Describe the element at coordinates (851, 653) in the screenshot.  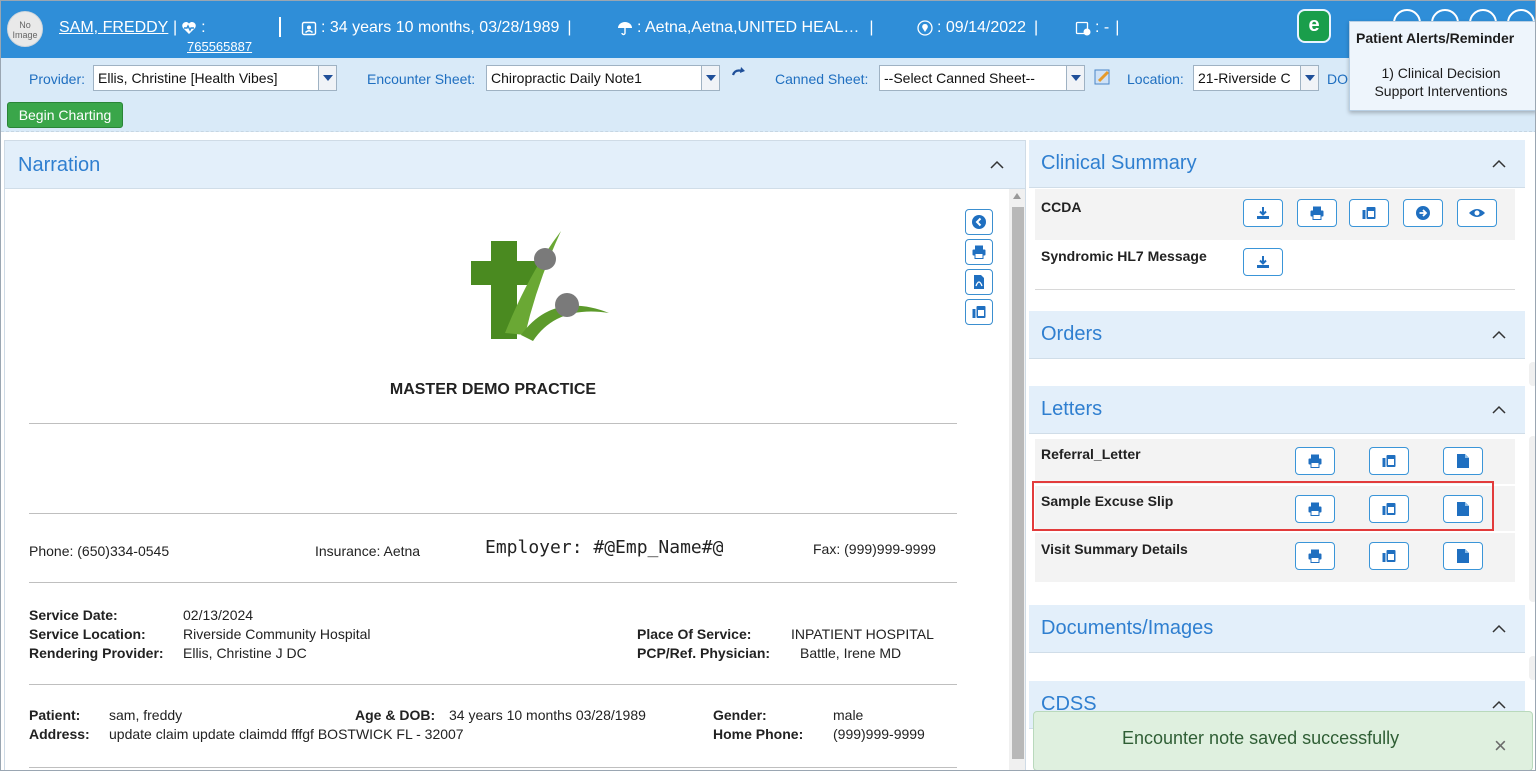
I see `pcp-value: Battle, Irene MD` at that location.